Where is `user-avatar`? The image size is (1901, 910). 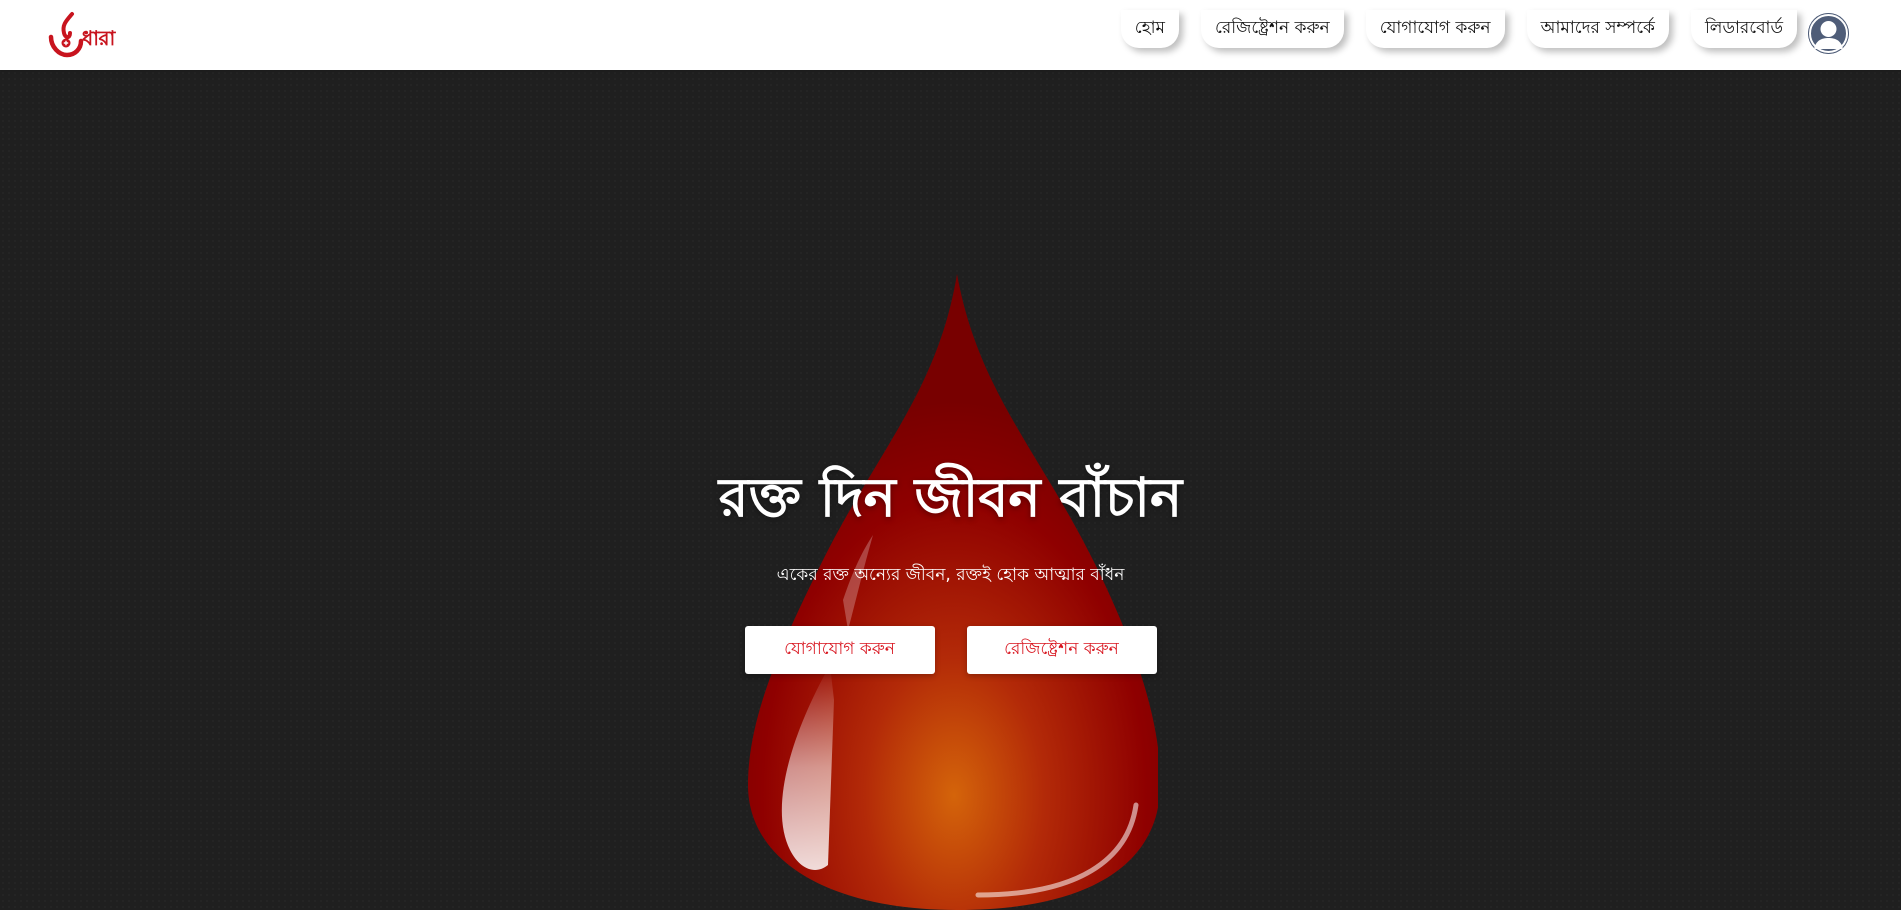
user-avatar is located at coordinates (1828, 33).